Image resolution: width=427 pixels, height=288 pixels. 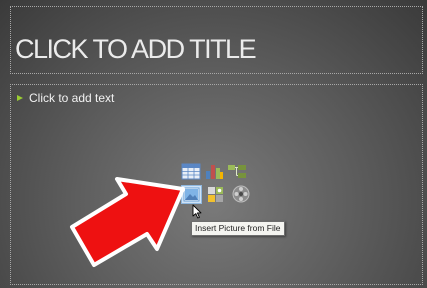 I want to click on red-arrow-annotation-icon, so click(x=122, y=221).